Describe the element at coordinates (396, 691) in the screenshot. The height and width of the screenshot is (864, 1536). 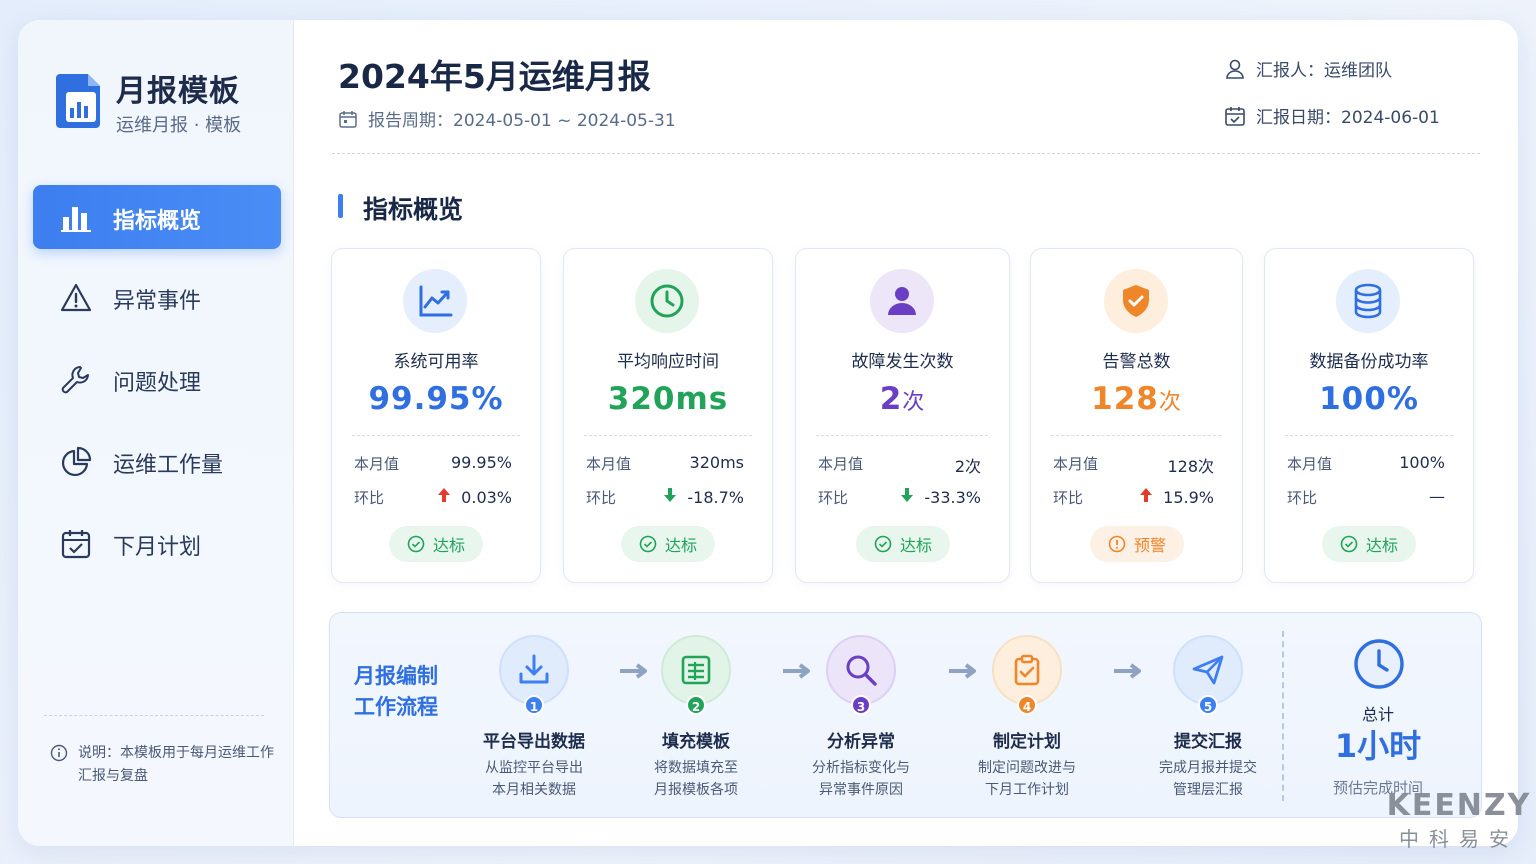
I see `workflow-title: 月报编制 工作流程` at that location.